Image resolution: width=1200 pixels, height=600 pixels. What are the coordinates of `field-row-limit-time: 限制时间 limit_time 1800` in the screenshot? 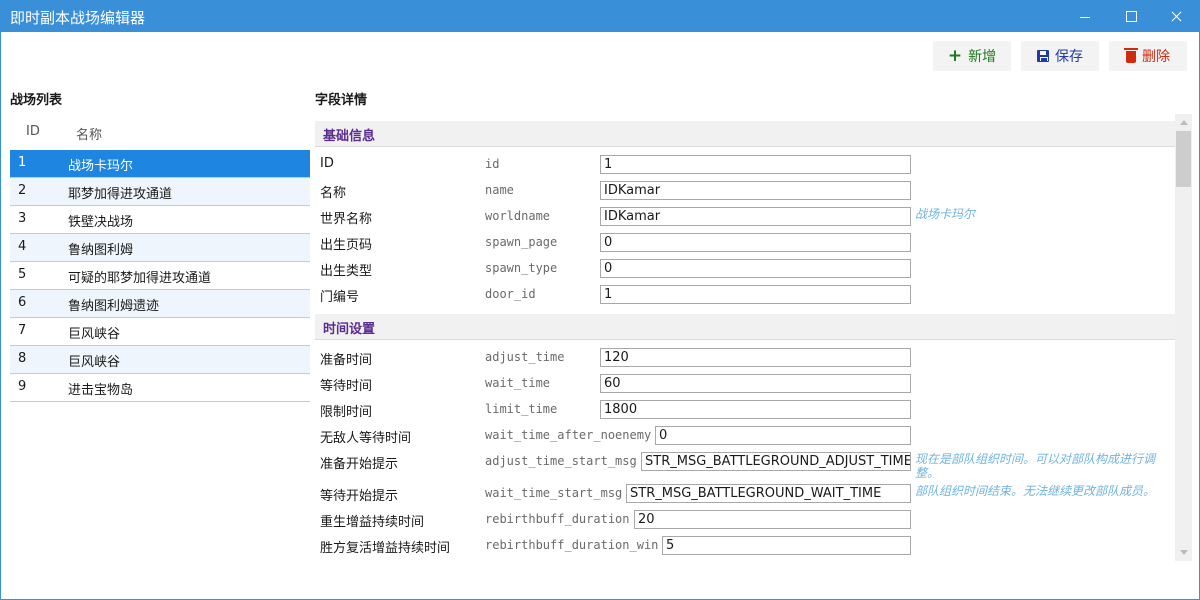 It's located at (745, 410).